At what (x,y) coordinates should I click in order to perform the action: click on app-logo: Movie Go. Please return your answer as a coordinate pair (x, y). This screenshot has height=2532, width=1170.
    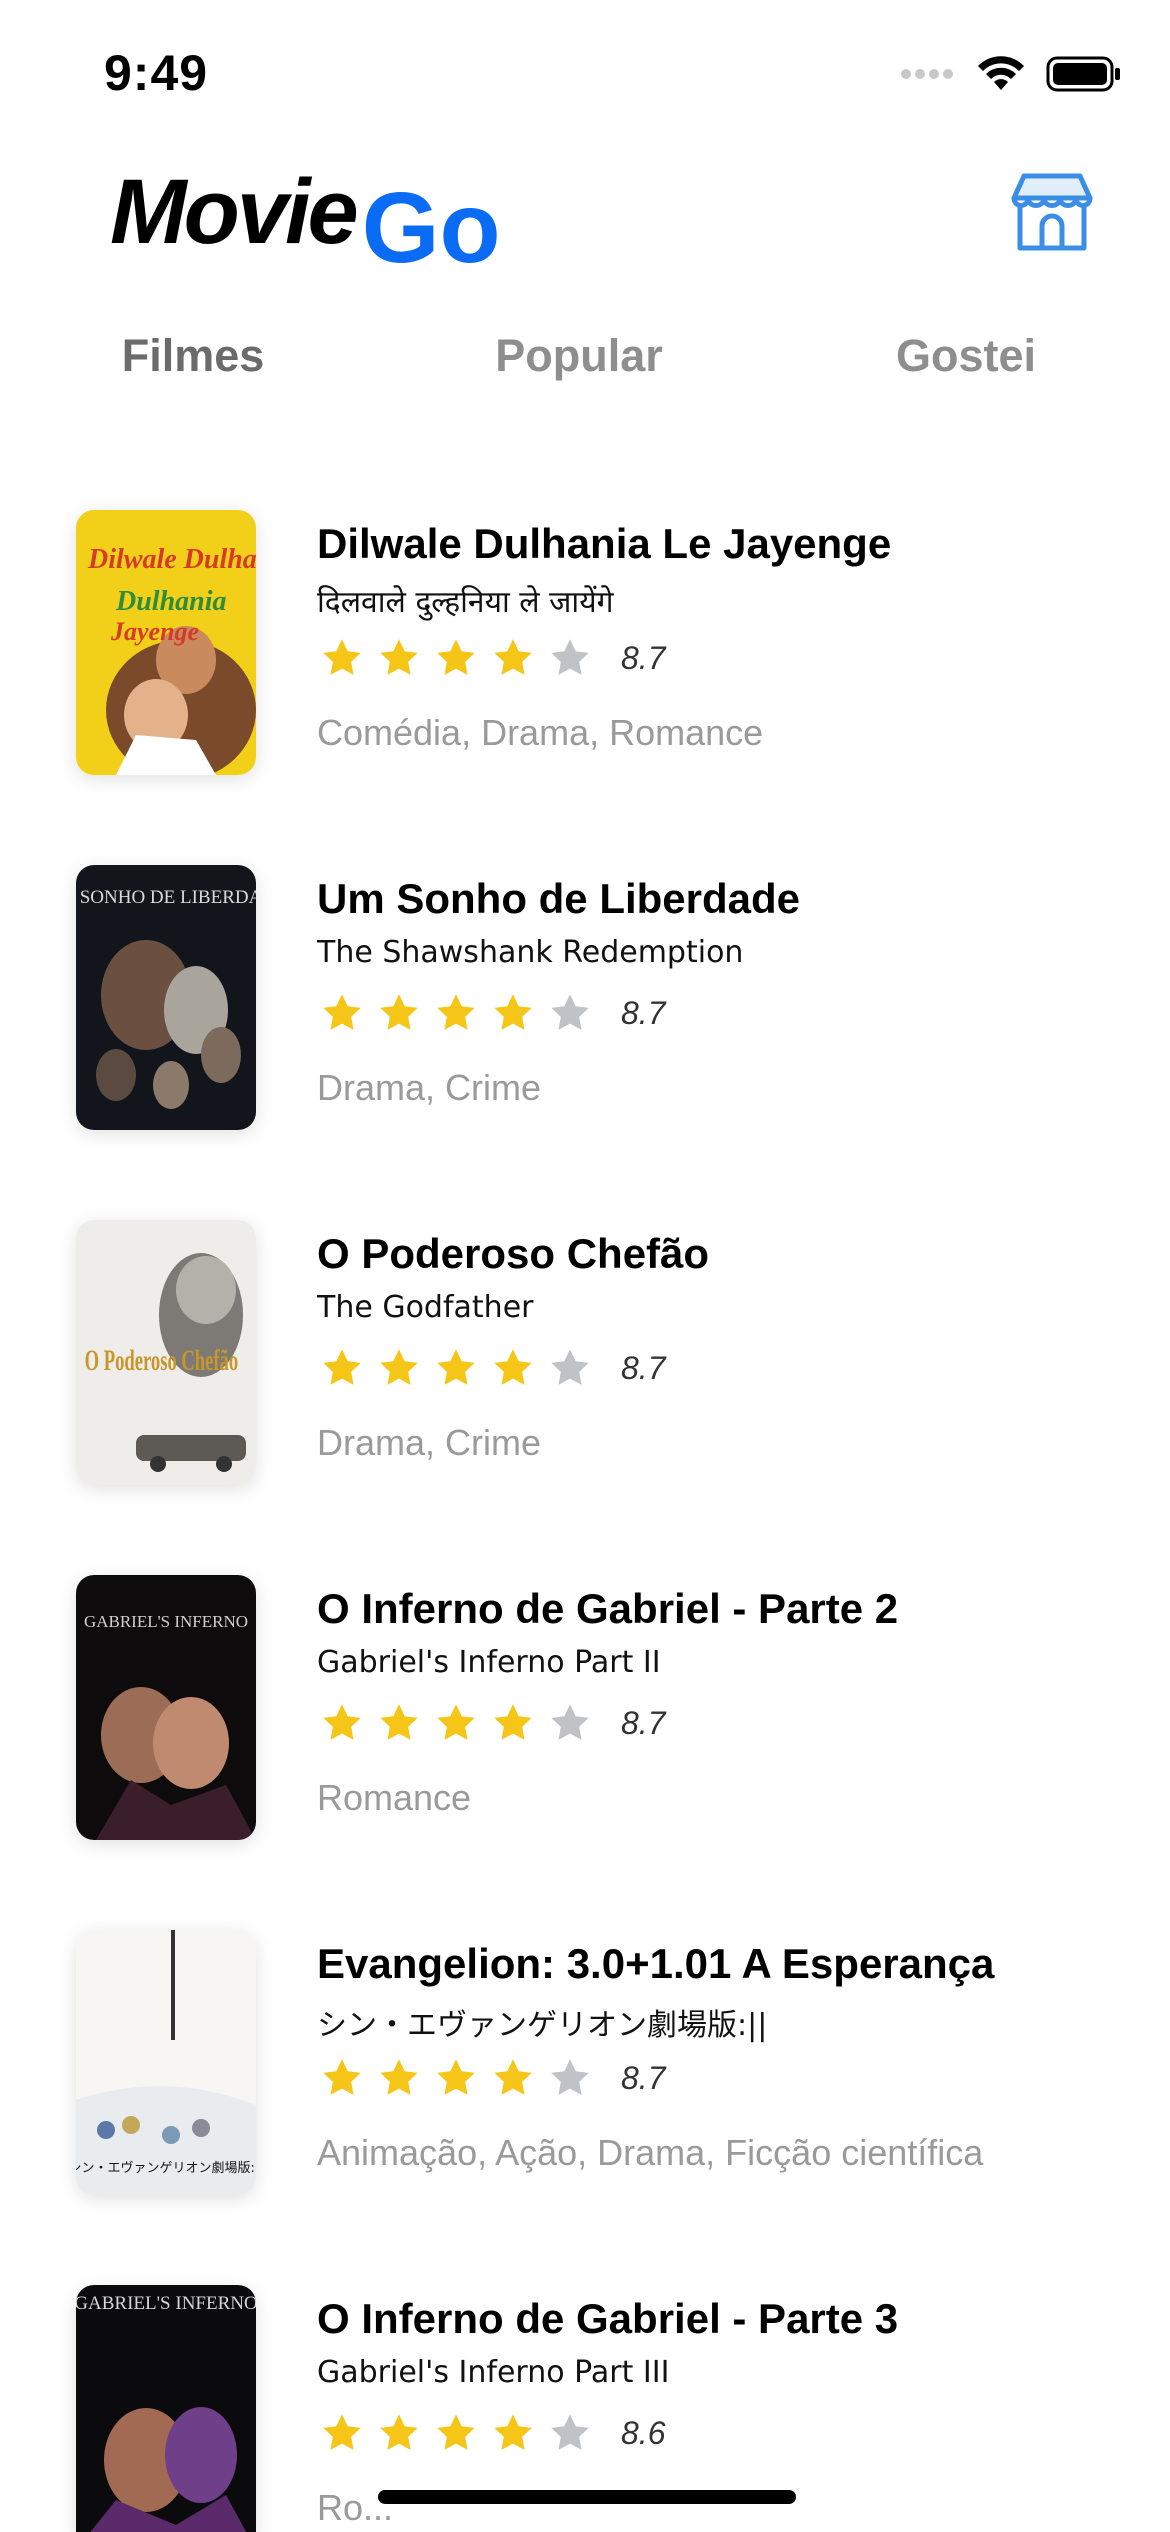
    Looking at the image, I should click on (305, 213).